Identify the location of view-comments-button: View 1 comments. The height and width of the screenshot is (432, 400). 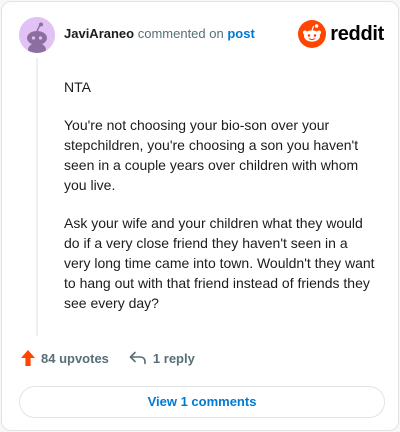
(202, 402).